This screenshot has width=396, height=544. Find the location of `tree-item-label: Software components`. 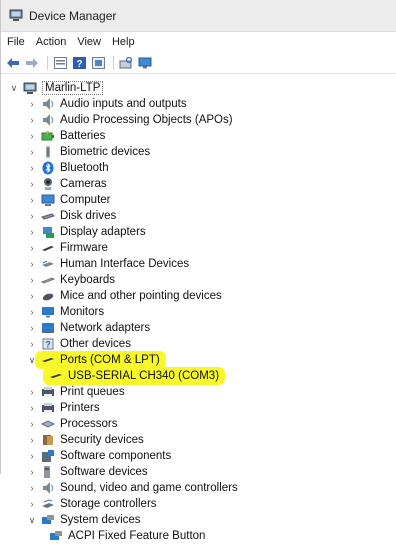

tree-item-label: Software components is located at coordinates (116, 456).